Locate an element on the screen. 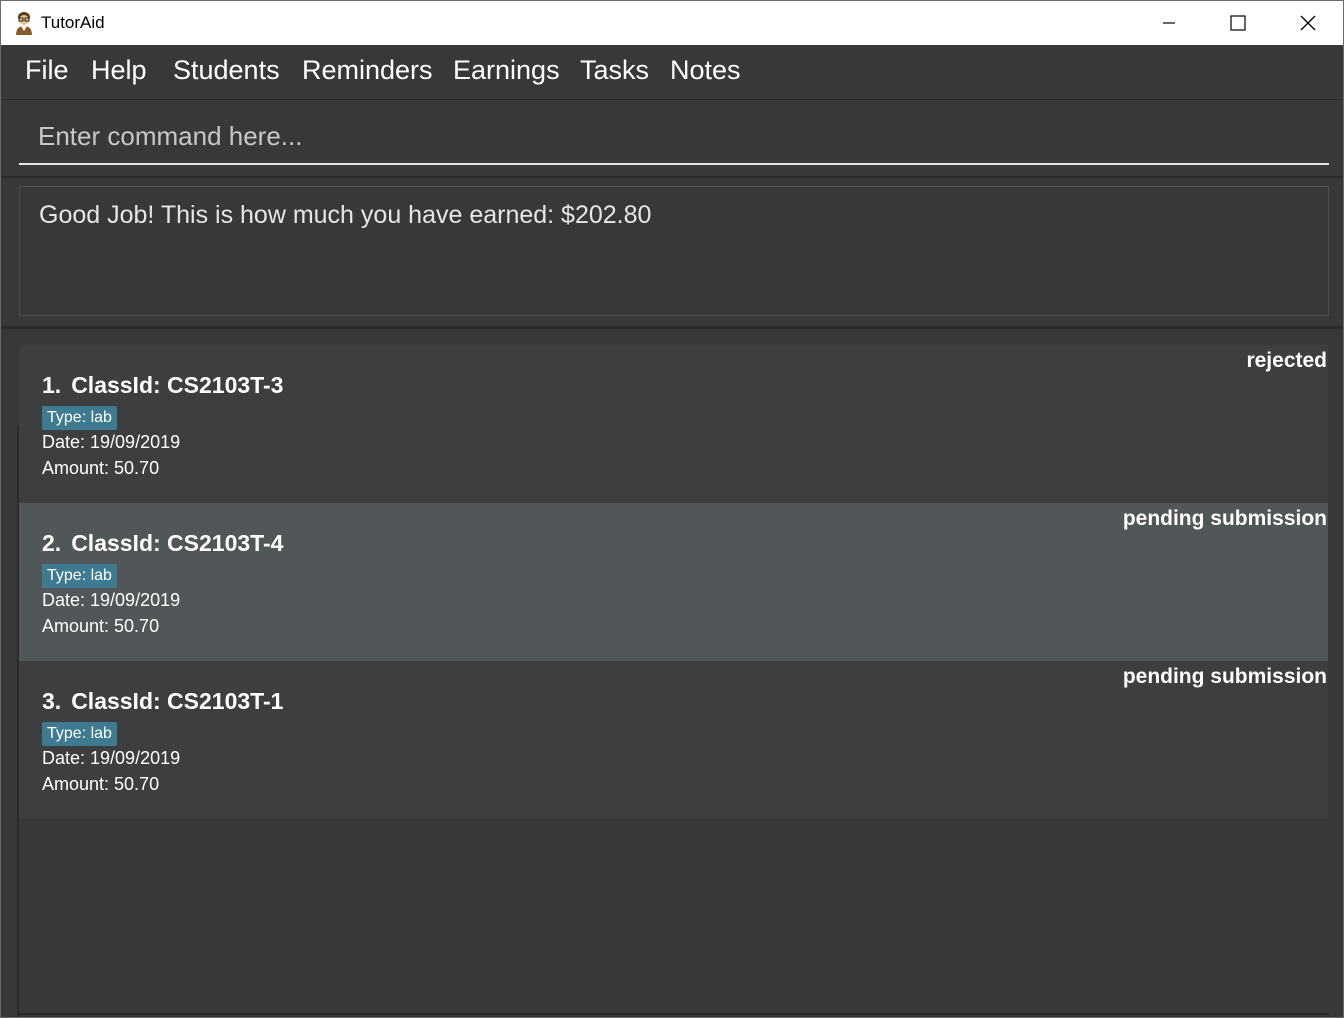 The image size is (1344, 1018). card-status: rejected is located at coordinates (1286, 360).